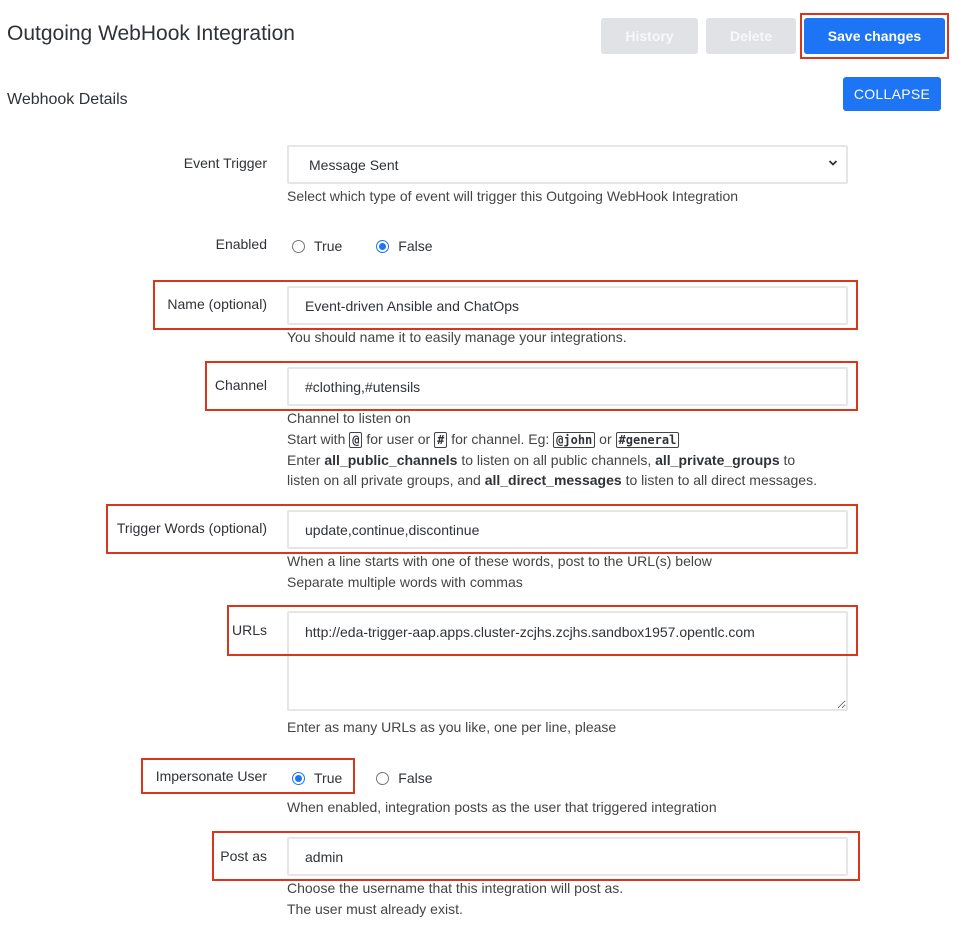 The width and height of the screenshot is (958, 931). I want to click on page-title: Outgoing WebHook Integration, so click(151, 33).